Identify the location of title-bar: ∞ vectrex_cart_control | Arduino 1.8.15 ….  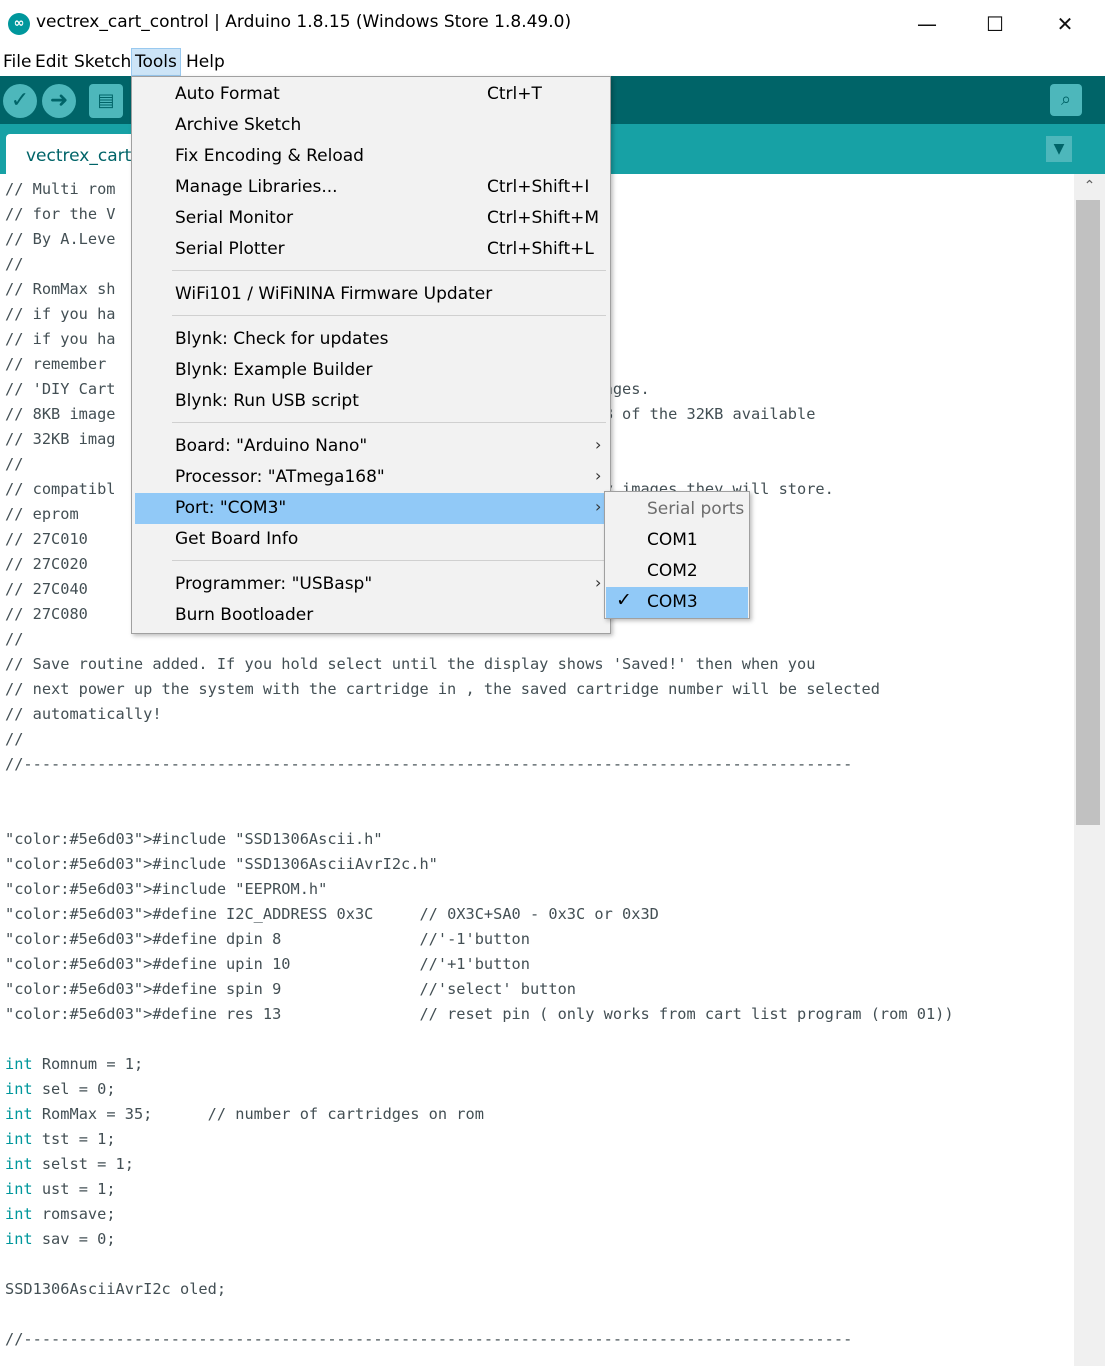
(552, 24).